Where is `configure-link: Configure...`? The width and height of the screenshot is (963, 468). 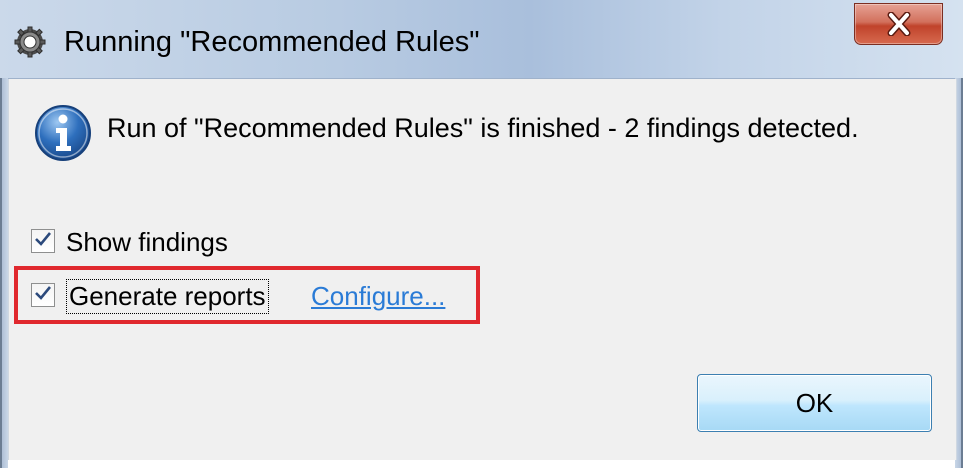 configure-link: Configure... is located at coordinates (378, 296).